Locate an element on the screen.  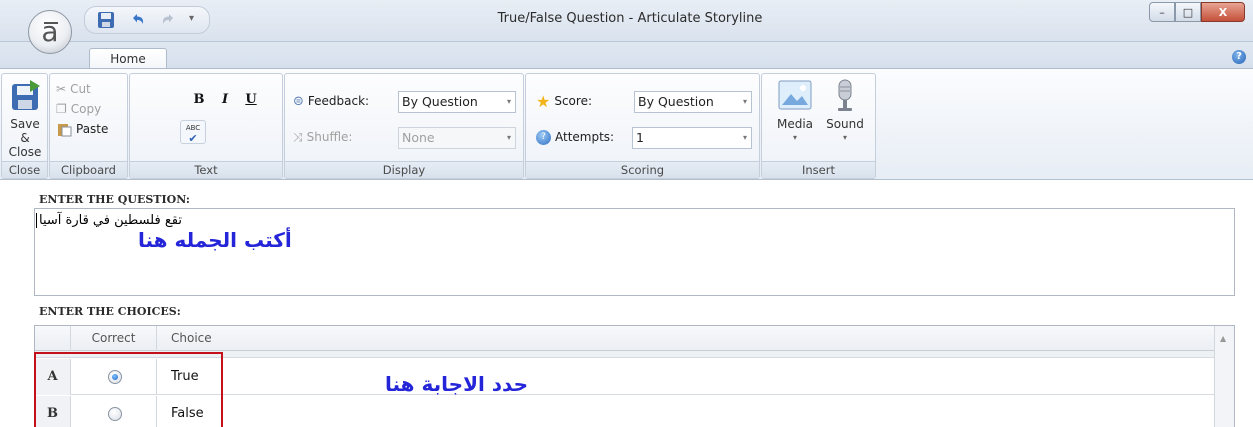
feedback-control: ⊜ Feedback: is located at coordinates (331, 101).